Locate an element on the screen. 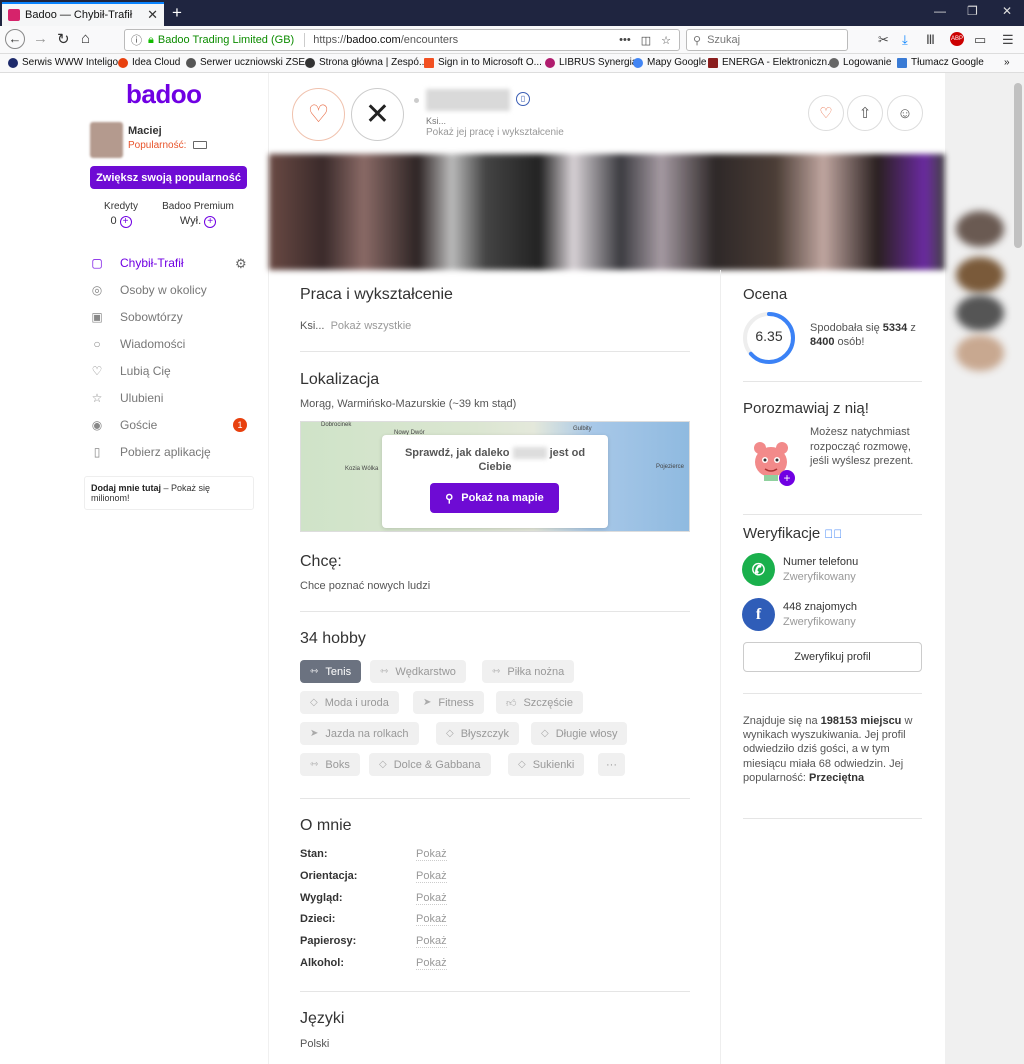 The width and height of the screenshot is (1024, 1064). add-me-here-promo: Dodaj mnie tutaj – Pokaż się milionom! is located at coordinates (169, 493).